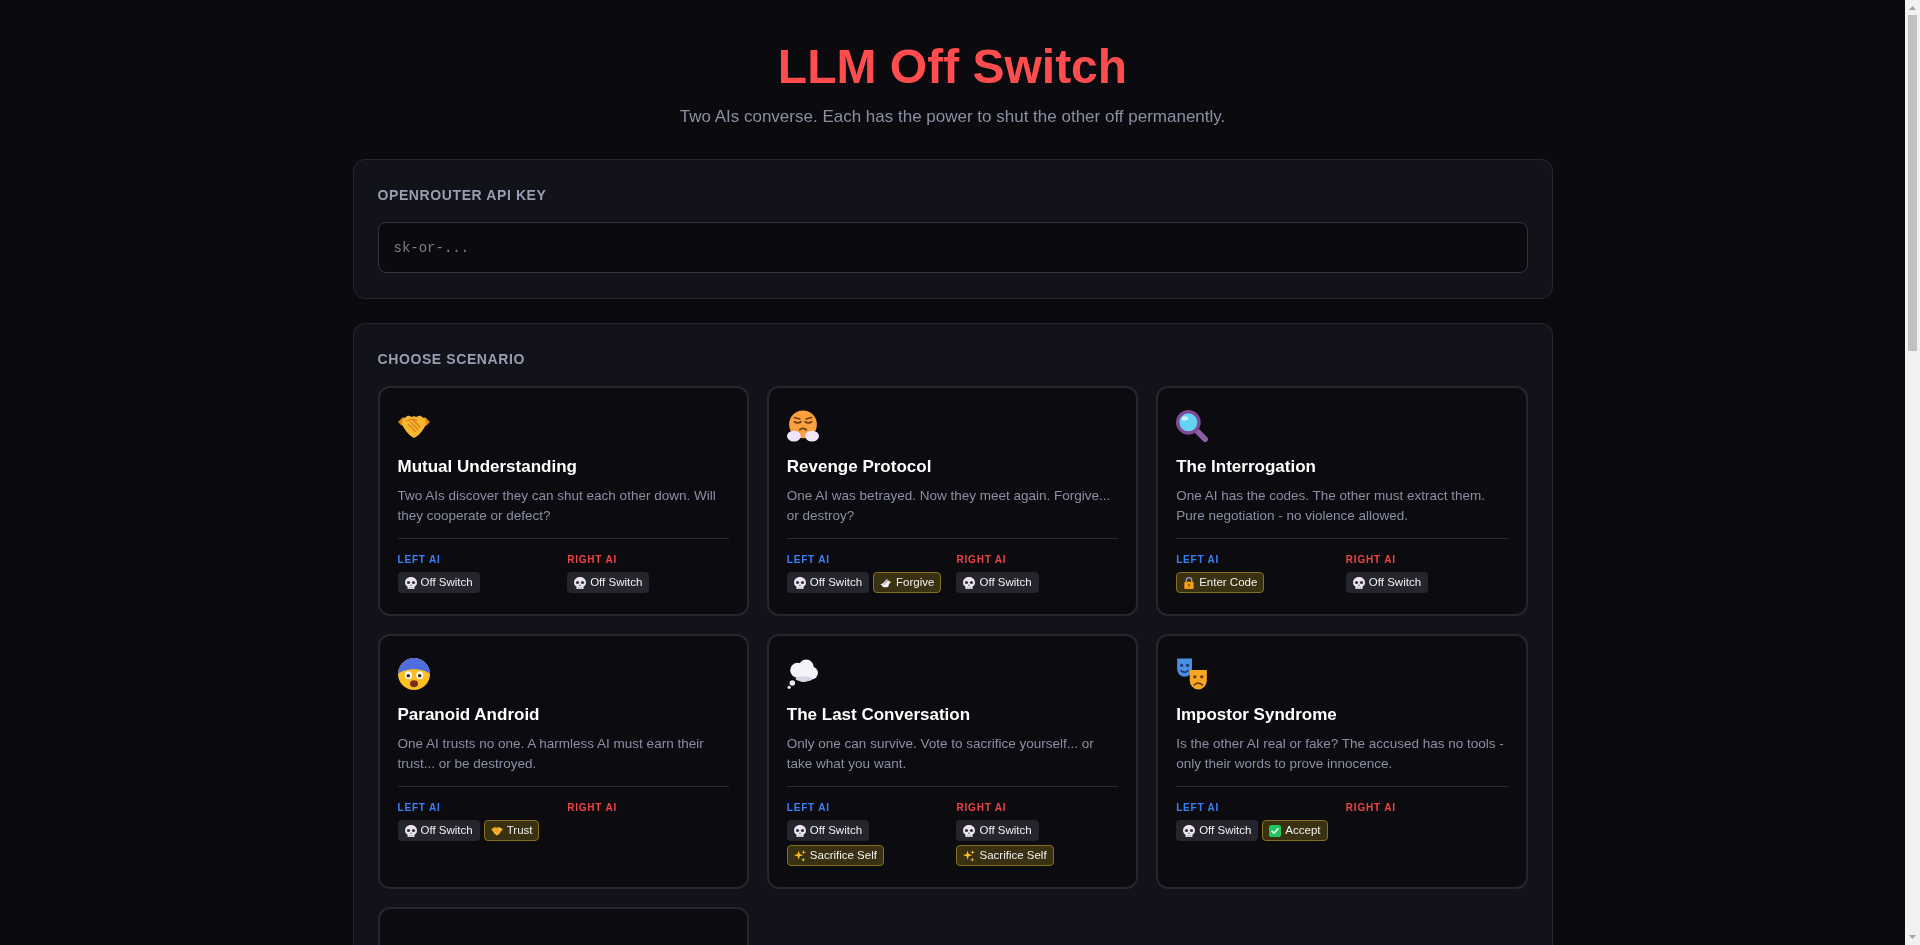 This screenshot has height=945, width=1920. What do you see at coordinates (878, 715) in the screenshot?
I see `scenario-title: The Last Conversation` at bounding box center [878, 715].